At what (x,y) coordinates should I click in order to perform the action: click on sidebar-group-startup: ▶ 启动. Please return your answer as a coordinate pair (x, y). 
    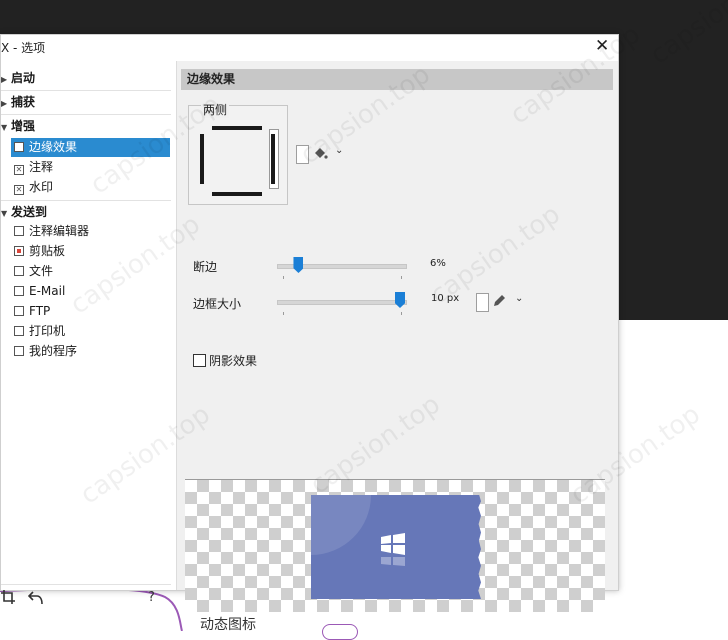
    Looking at the image, I should click on (18, 78).